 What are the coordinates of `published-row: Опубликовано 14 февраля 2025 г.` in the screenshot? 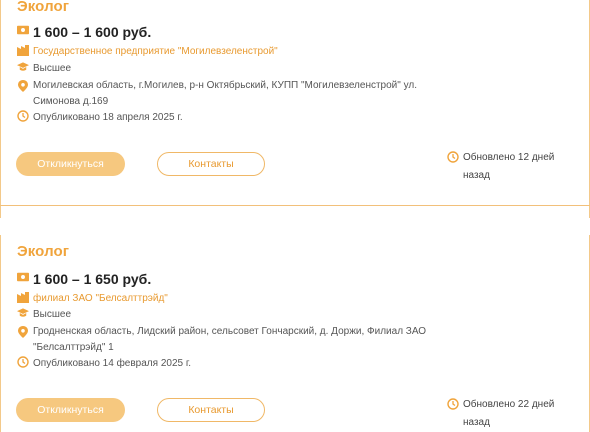 It's located at (104, 364).